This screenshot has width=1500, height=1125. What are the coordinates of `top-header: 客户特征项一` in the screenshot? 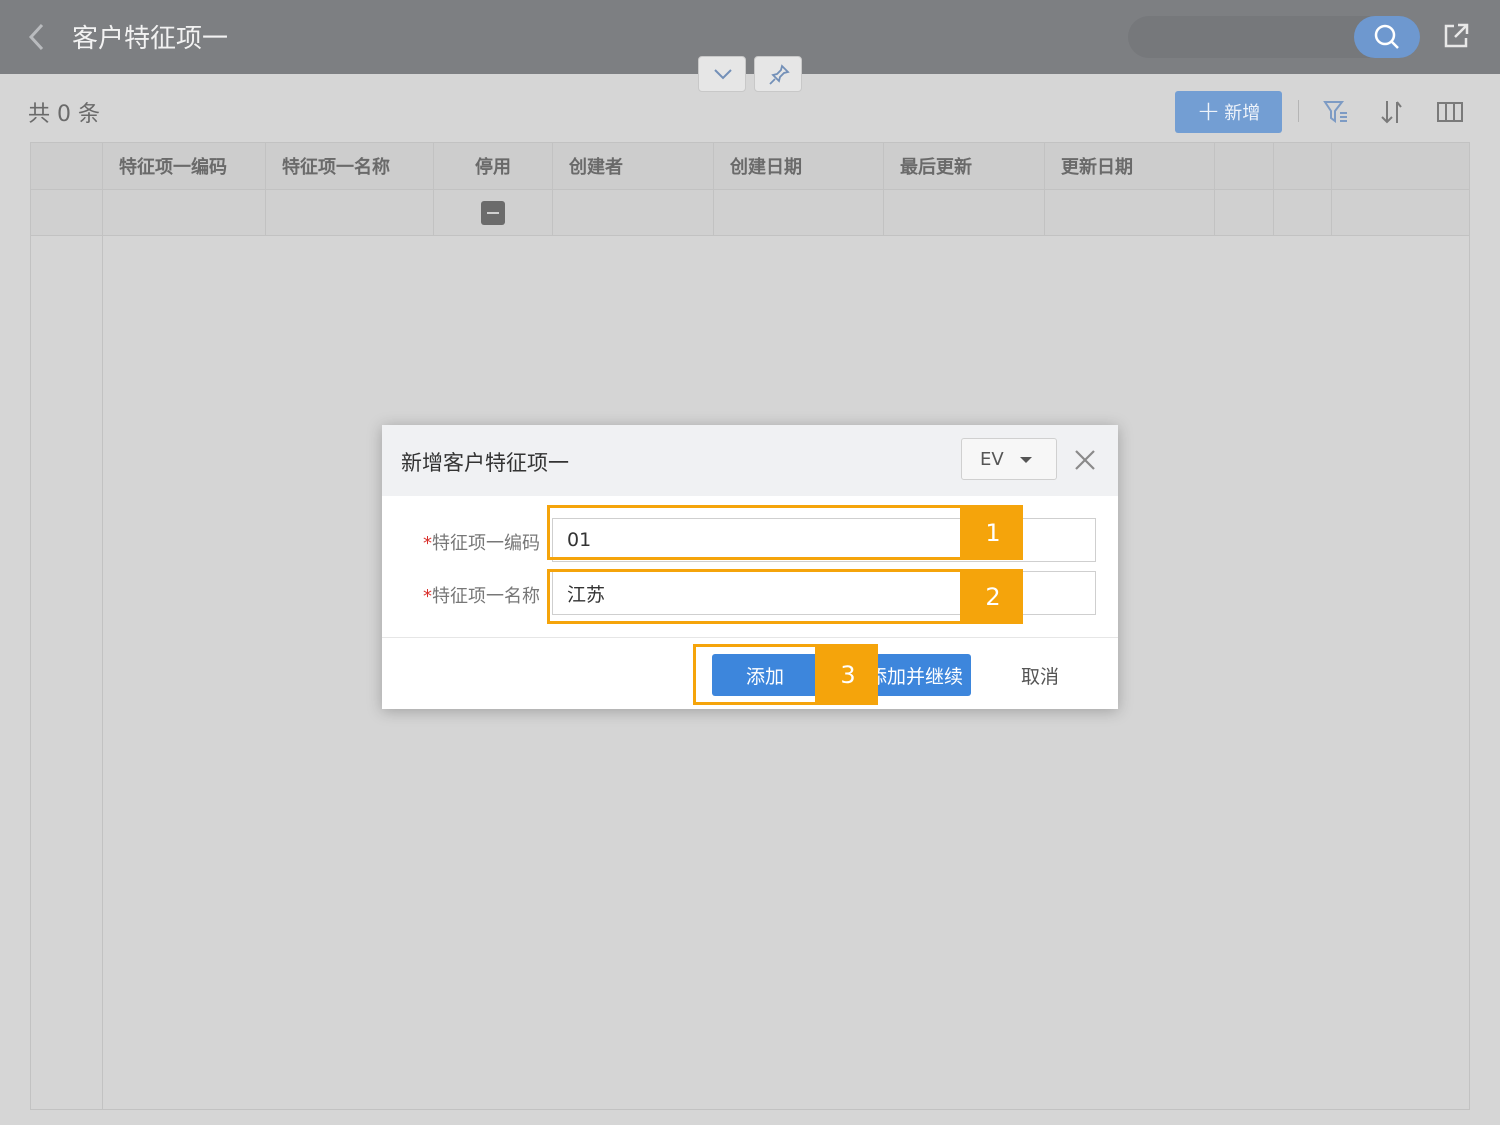 It's located at (750, 37).